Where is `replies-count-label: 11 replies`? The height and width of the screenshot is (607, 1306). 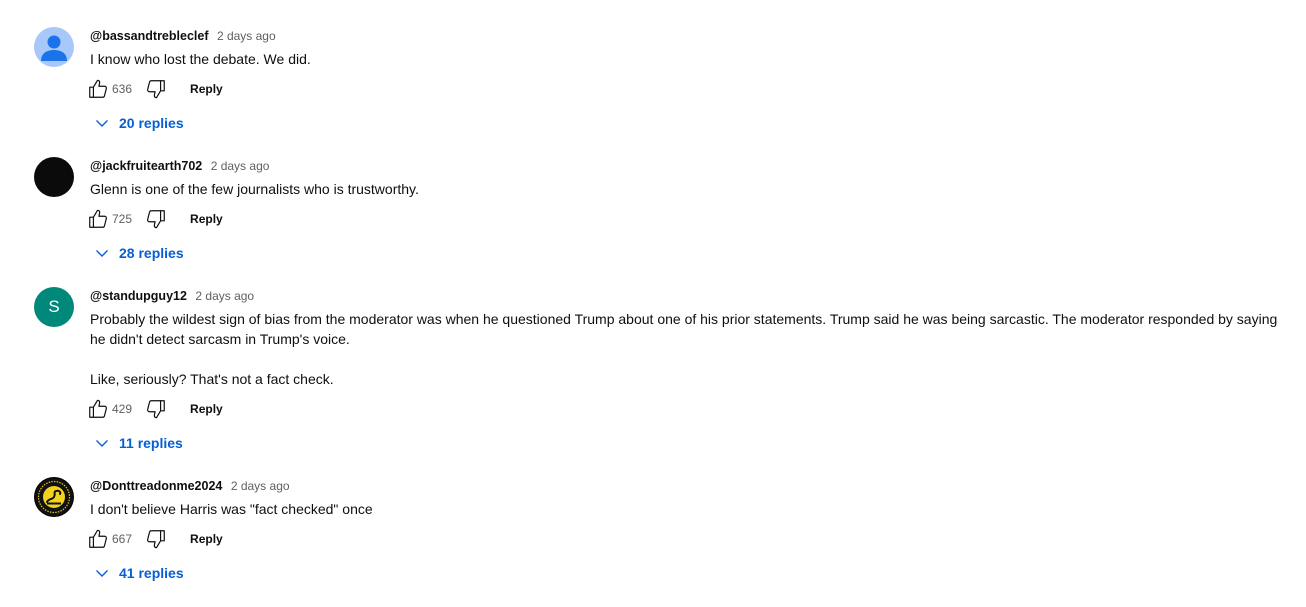
replies-count-label: 11 replies is located at coordinates (151, 443).